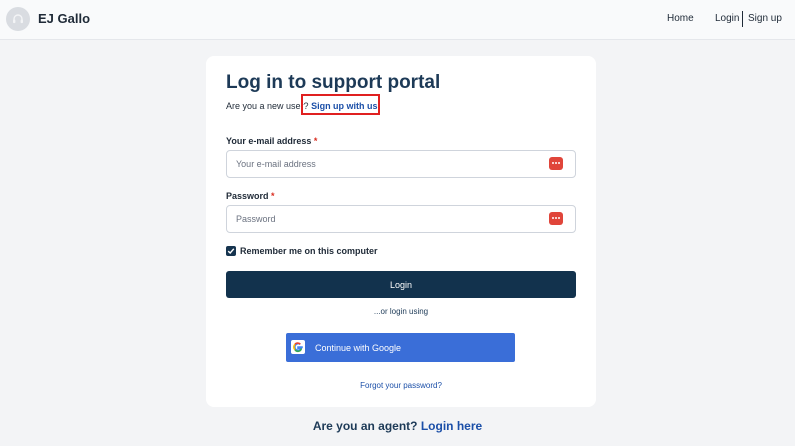 This screenshot has width=795, height=446. What do you see at coordinates (680, 18) in the screenshot?
I see `nav-home-link: Home` at bounding box center [680, 18].